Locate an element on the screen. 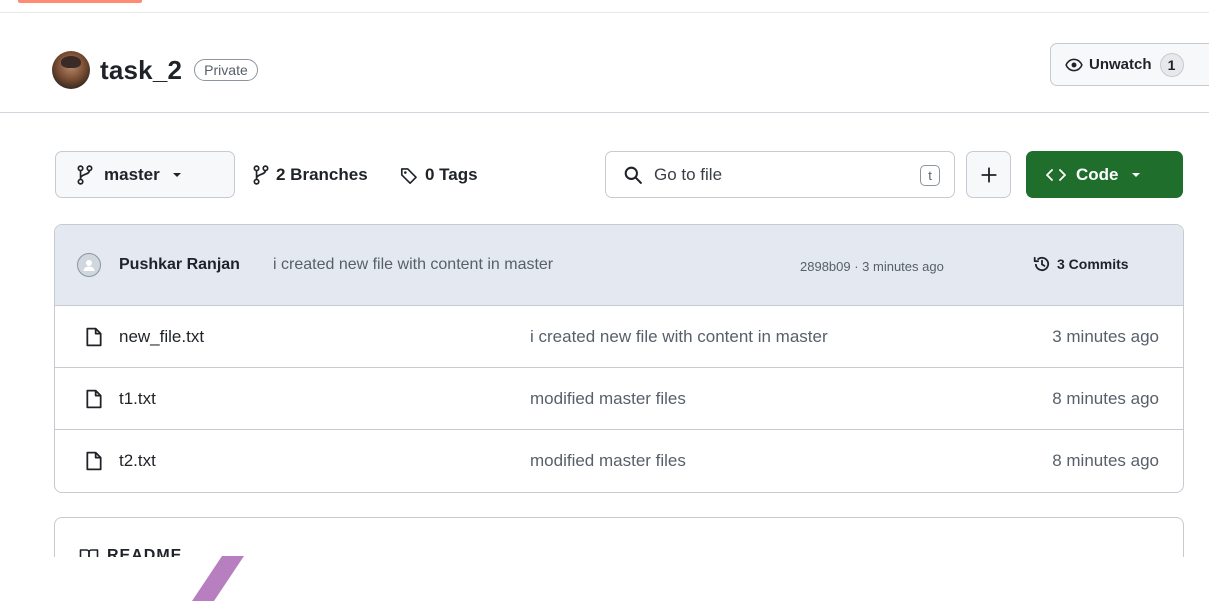  file-name: t2.txt is located at coordinates (137, 461).